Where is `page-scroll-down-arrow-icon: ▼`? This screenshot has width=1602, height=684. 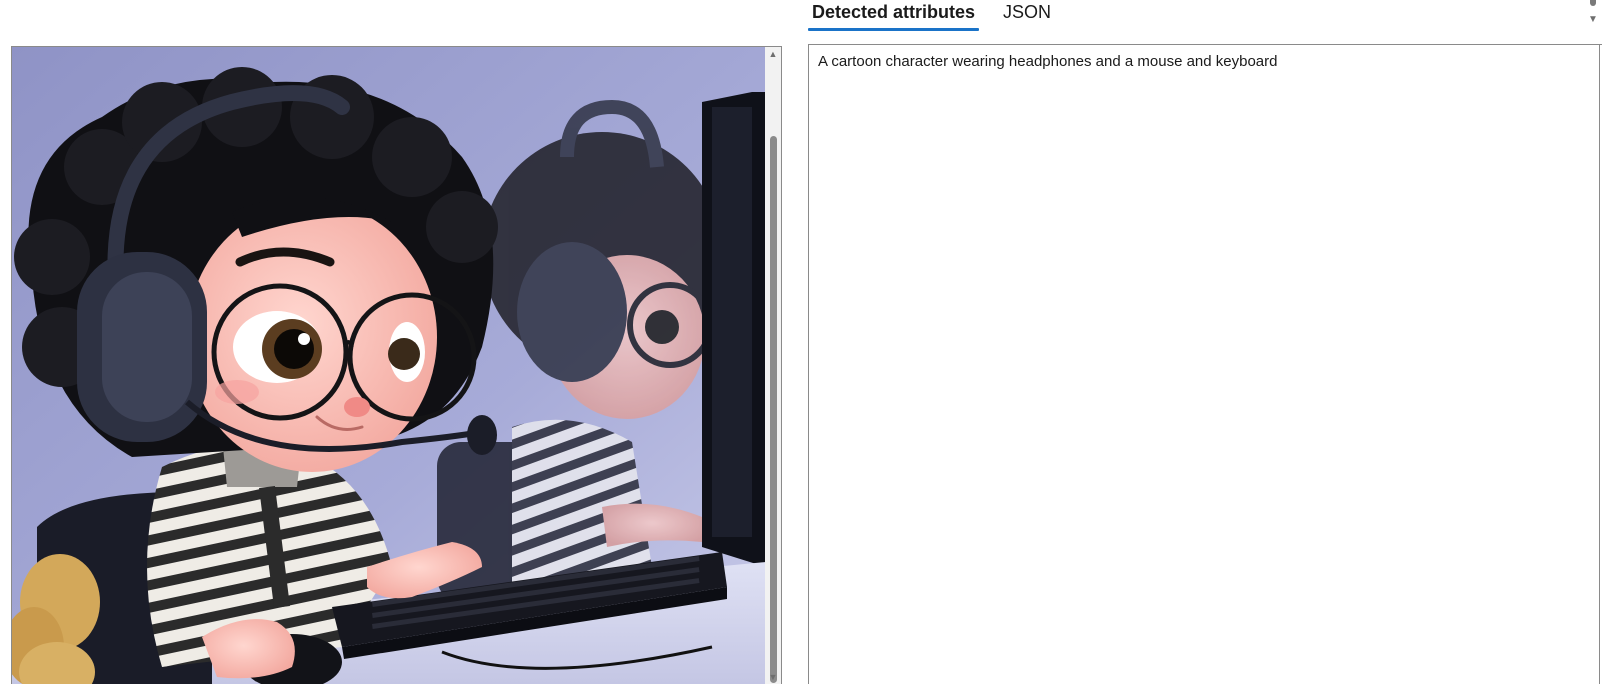
page-scroll-down-arrow-icon: ▼ is located at coordinates (1593, 20).